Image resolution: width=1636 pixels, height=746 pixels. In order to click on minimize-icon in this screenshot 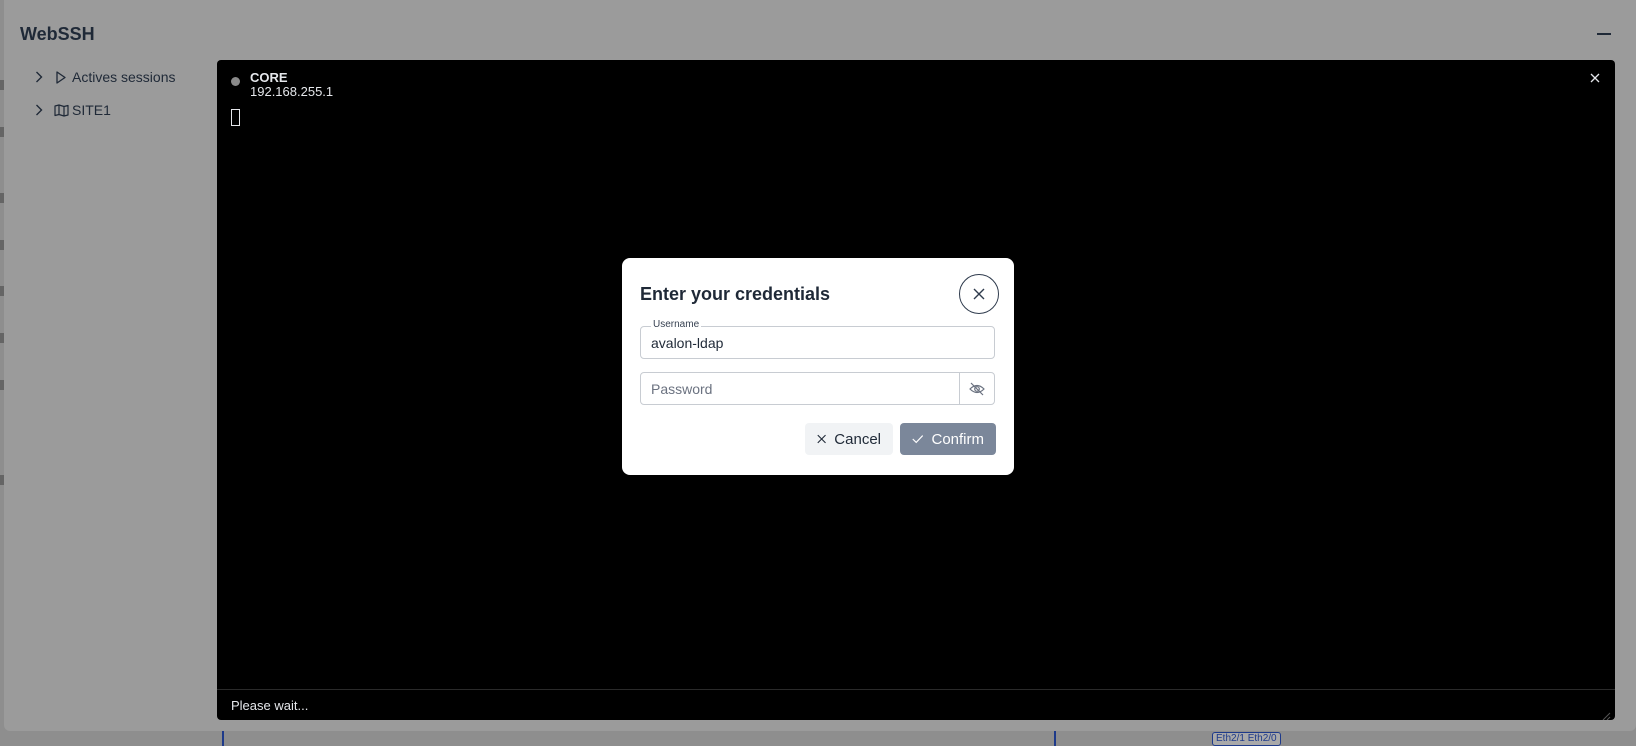, I will do `click(1604, 34)`.